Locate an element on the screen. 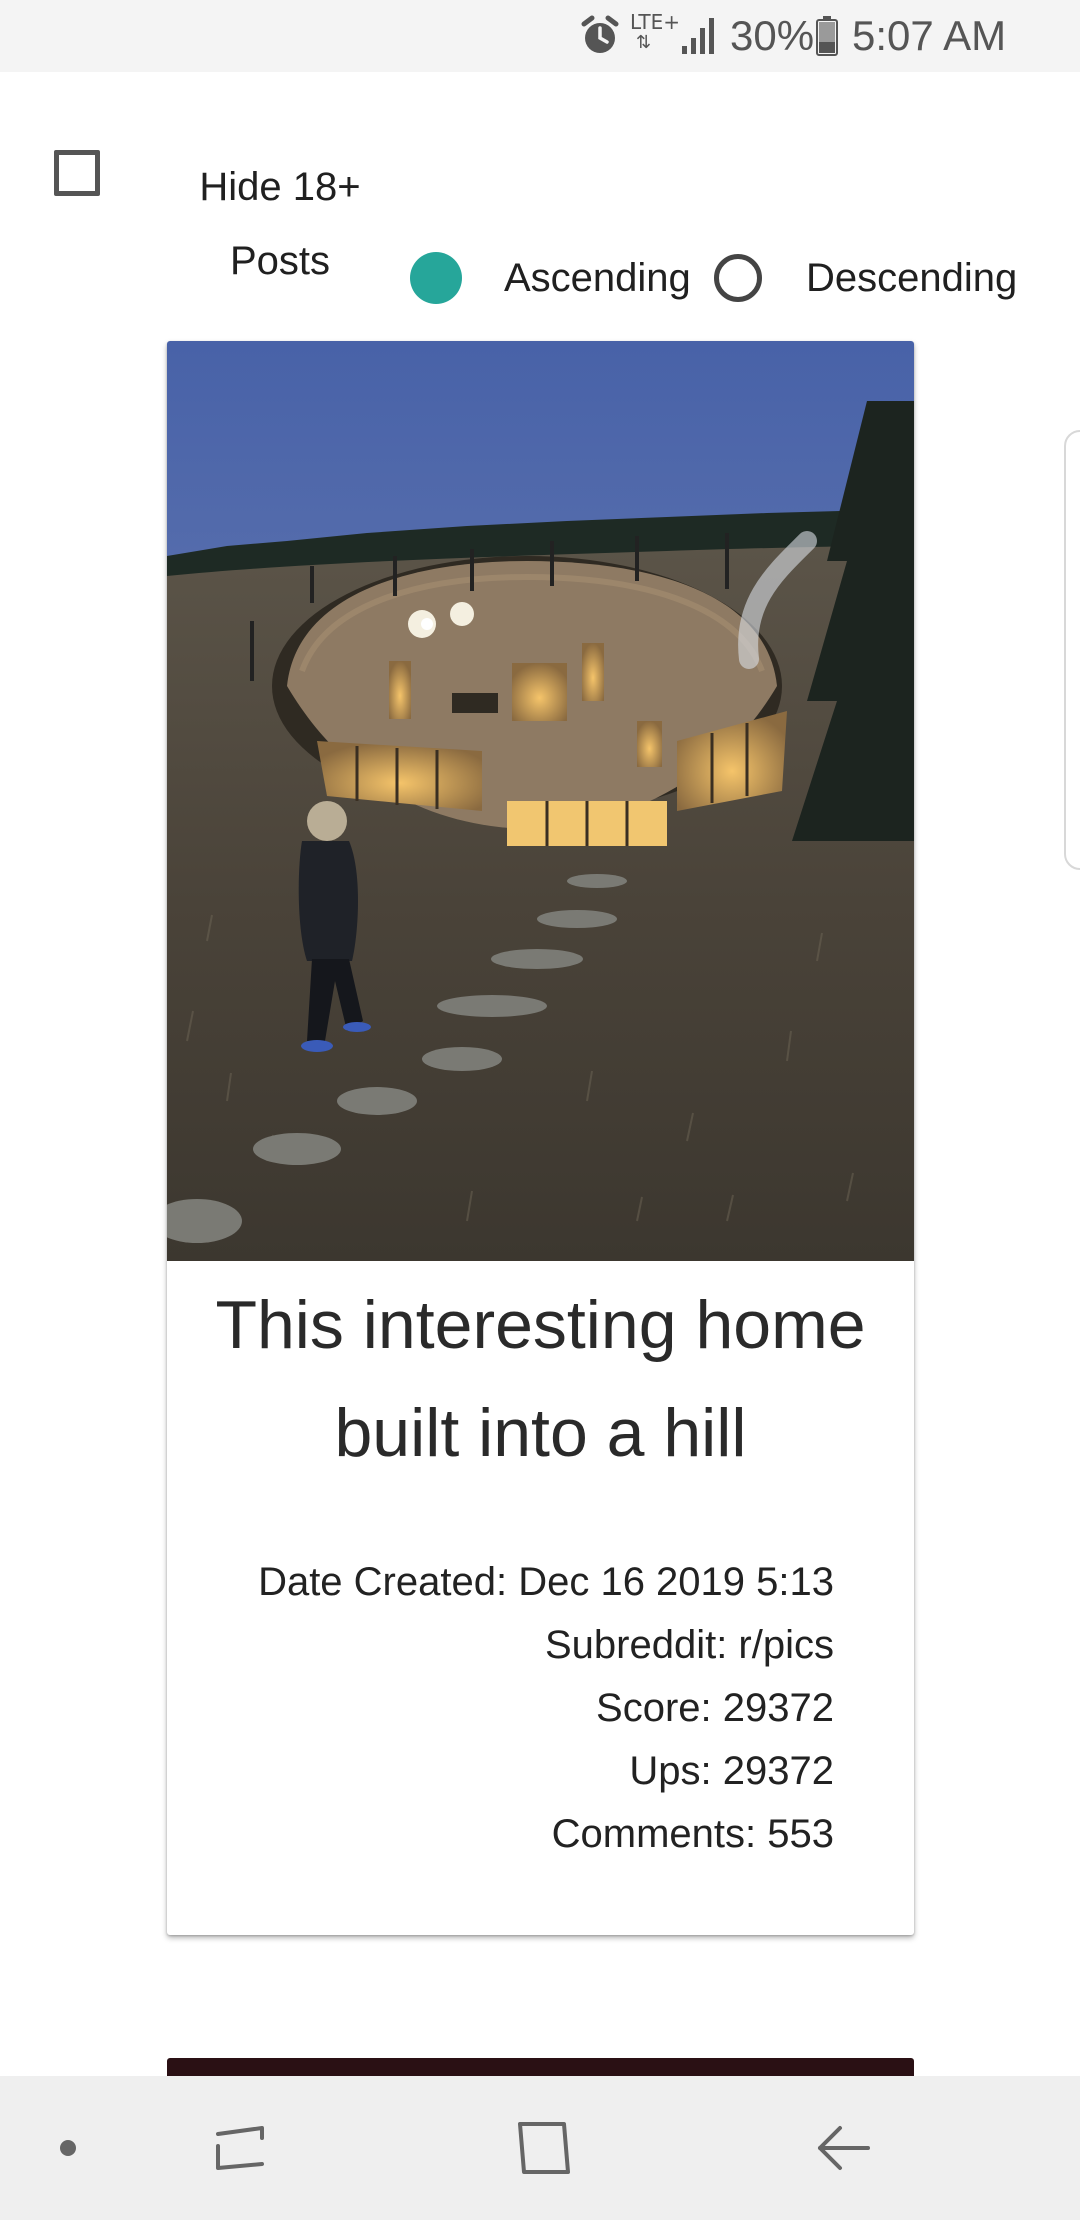 This screenshot has height=2220, width=1080. sort-ascending-label: Ascending is located at coordinates (597, 278).